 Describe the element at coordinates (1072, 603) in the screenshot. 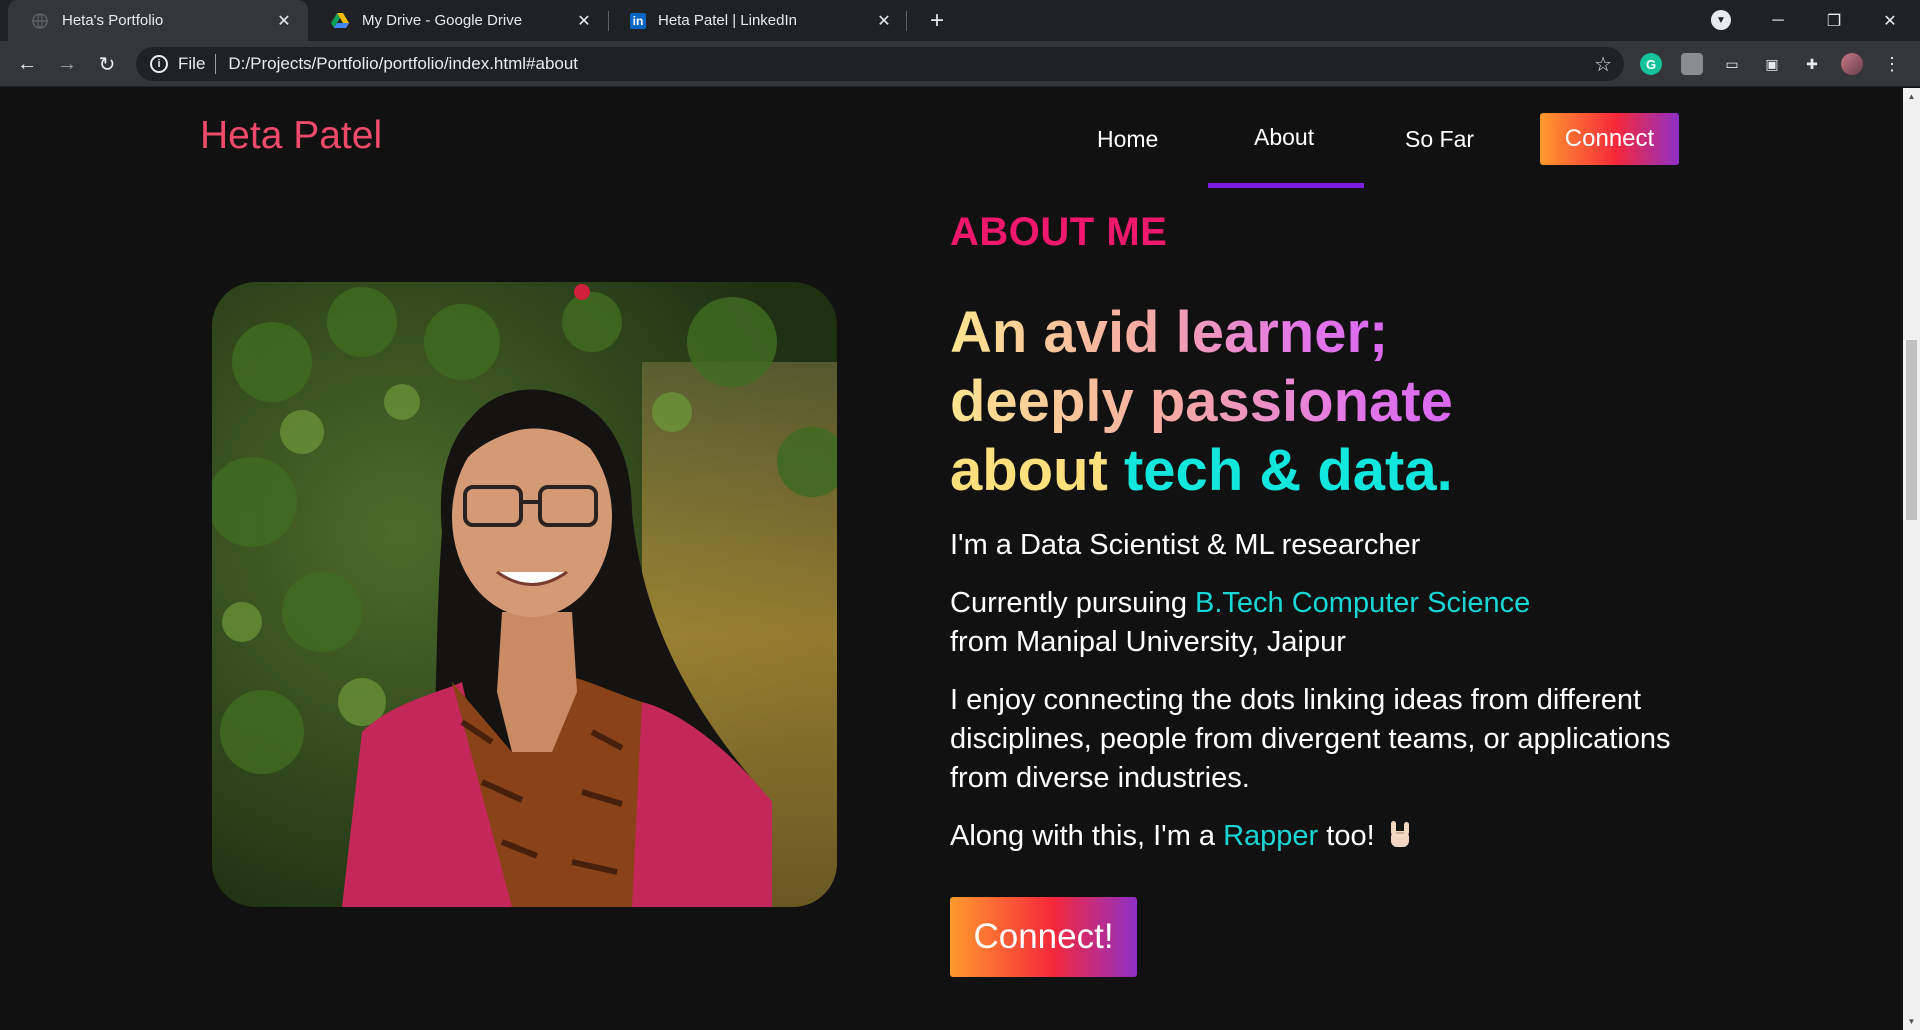

I see `education-text-pre: Currently pursuing` at that location.